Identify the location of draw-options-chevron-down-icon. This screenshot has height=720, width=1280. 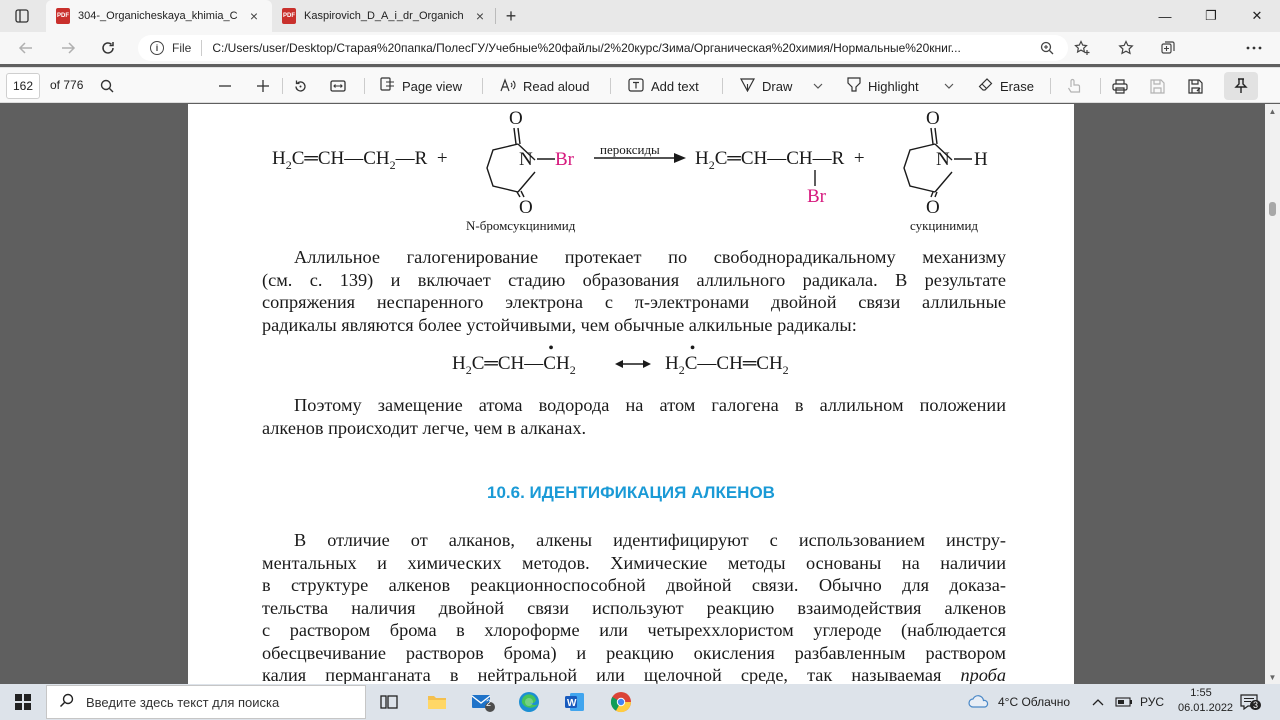
(818, 86).